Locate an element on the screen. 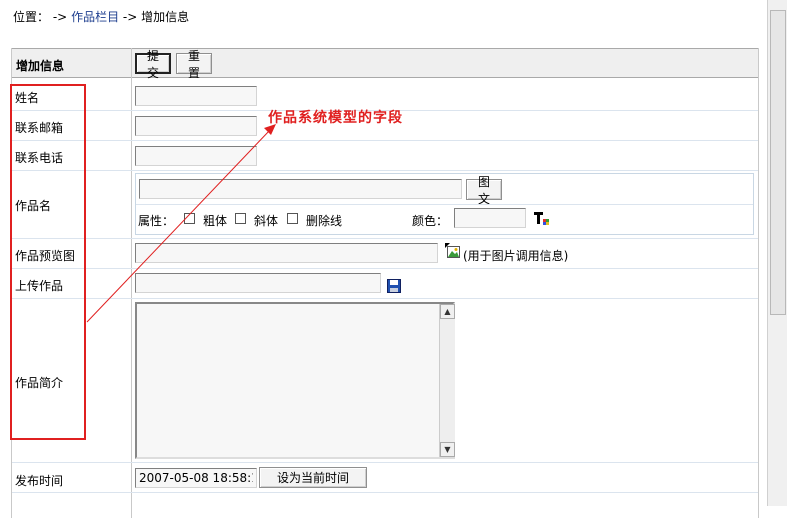 The height and width of the screenshot is (518, 787). annotation-text: 作品系统模型的字段 is located at coordinates (335, 118).